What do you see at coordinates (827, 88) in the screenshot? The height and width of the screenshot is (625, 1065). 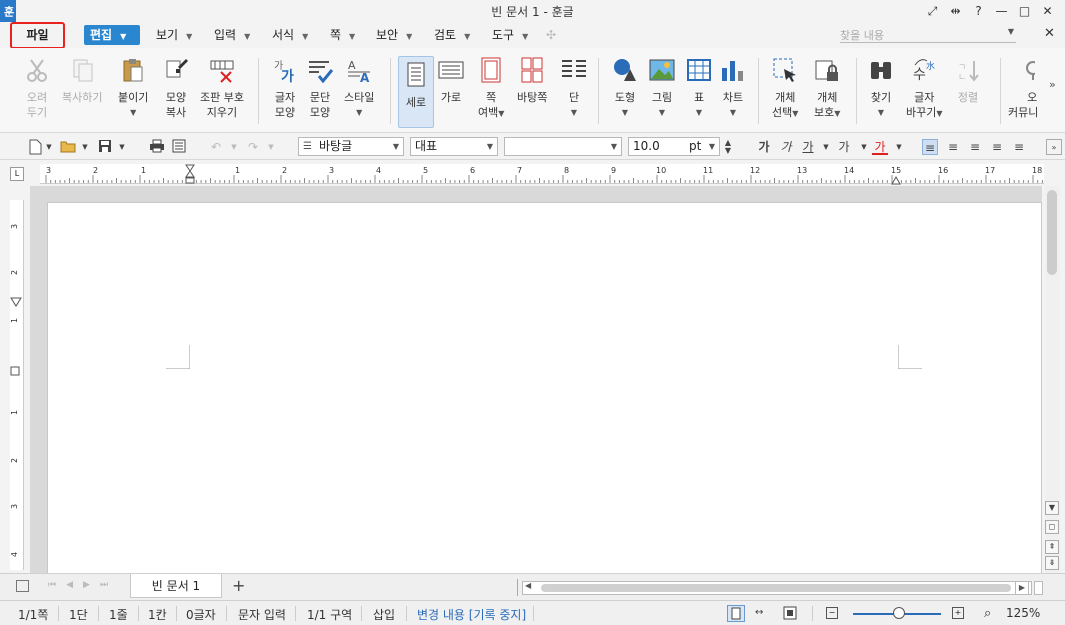 I see `object-protect-button: 개체 보호▼` at bounding box center [827, 88].